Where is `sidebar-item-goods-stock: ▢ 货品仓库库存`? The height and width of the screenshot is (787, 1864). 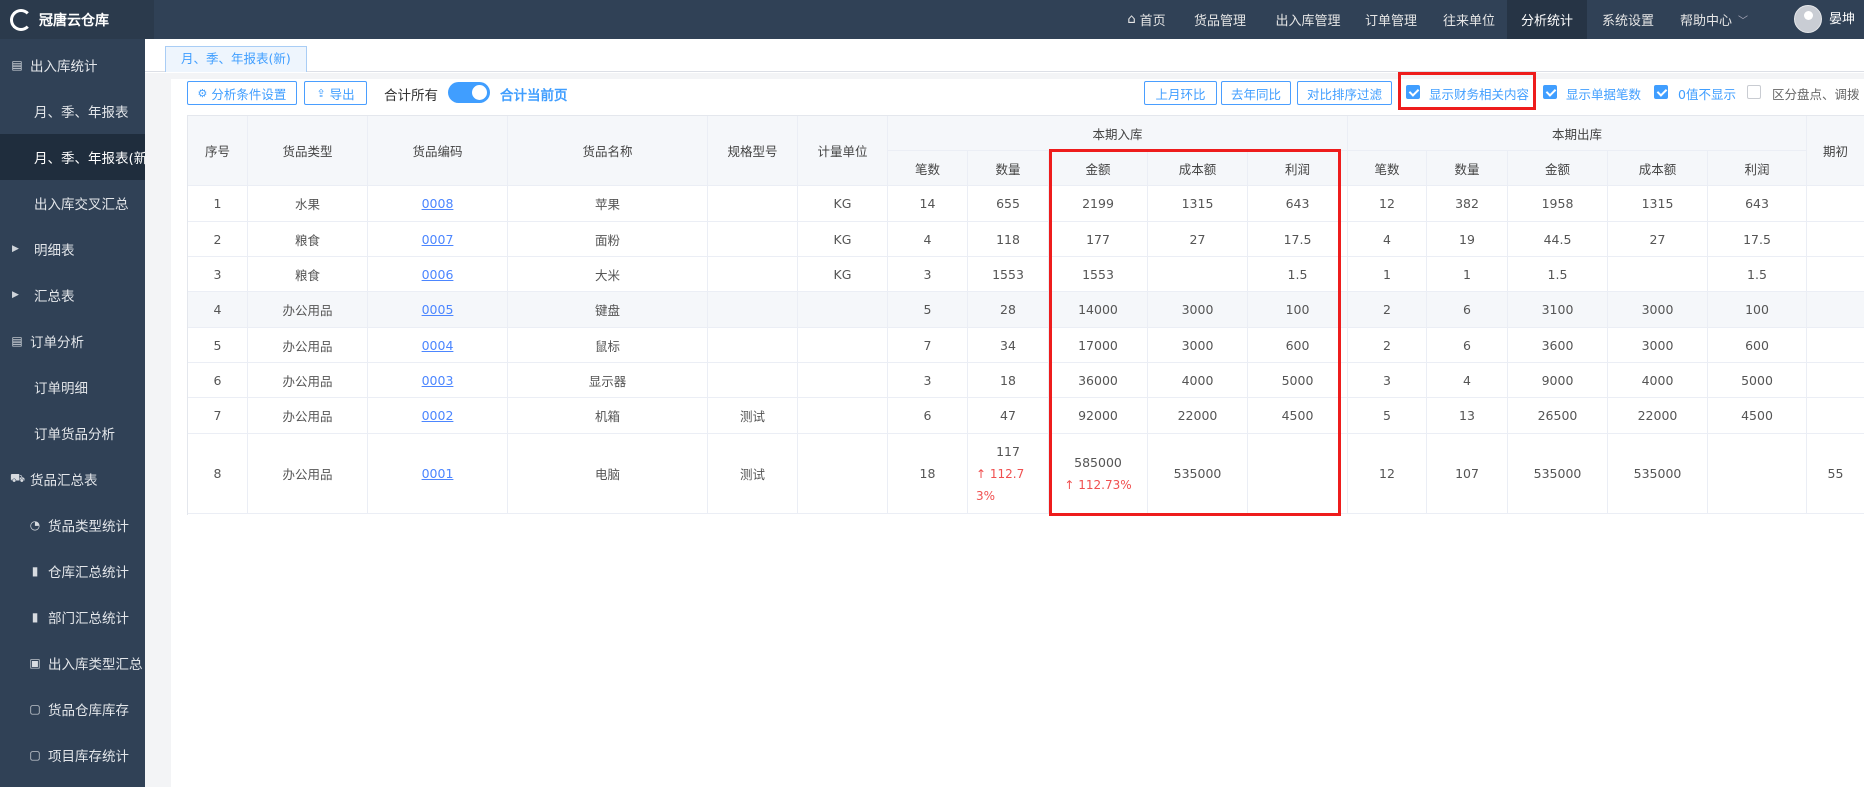 sidebar-item-goods-stock: ▢ 货品仓库库存 is located at coordinates (72, 709).